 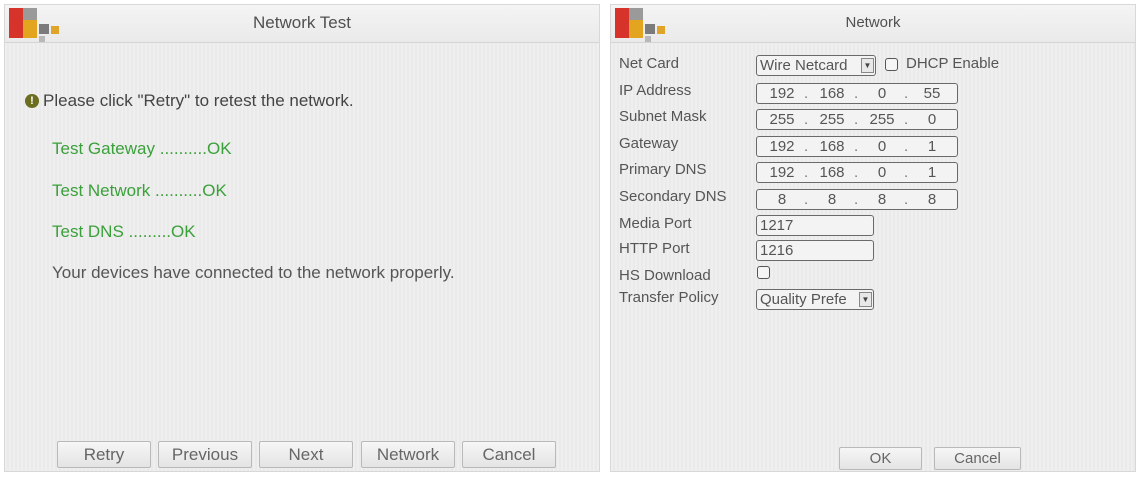 I want to click on test-gateway-line: Test Gateway ..........OK, so click(x=142, y=149).